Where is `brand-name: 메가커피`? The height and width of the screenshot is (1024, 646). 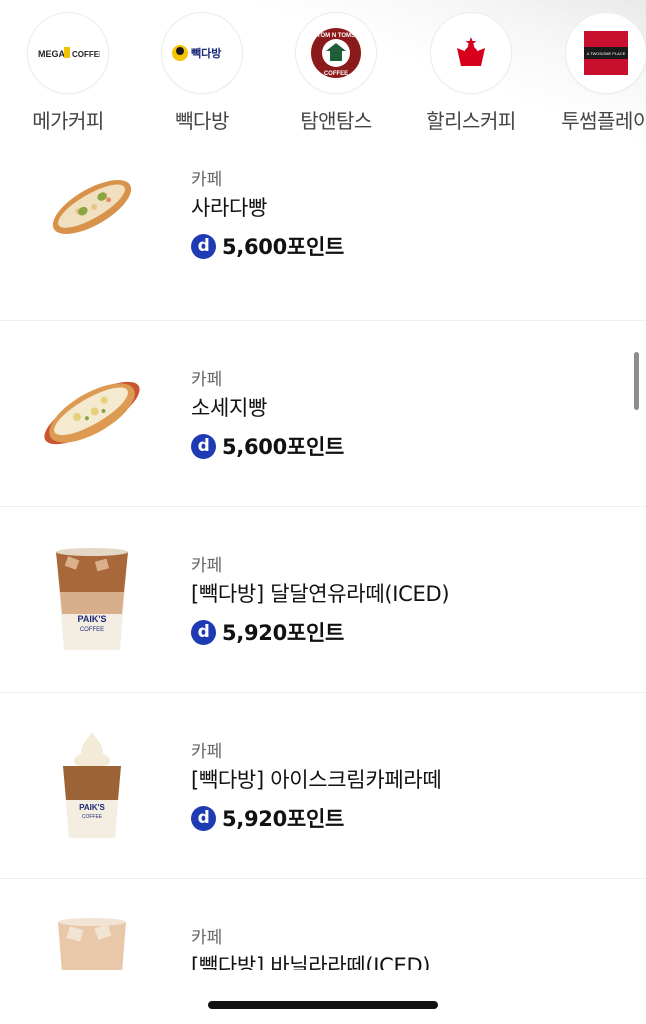
brand-name: 메가커피 is located at coordinates (68, 121).